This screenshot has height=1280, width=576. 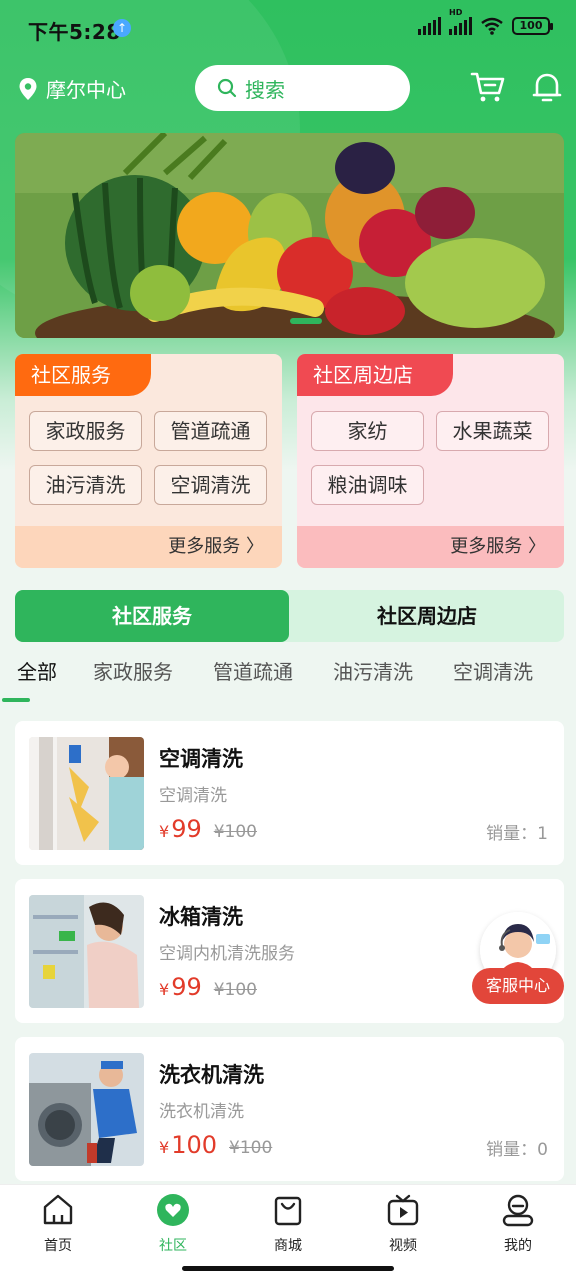 What do you see at coordinates (16, 700) in the screenshot?
I see `active-category-indicator` at bounding box center [16, 700].